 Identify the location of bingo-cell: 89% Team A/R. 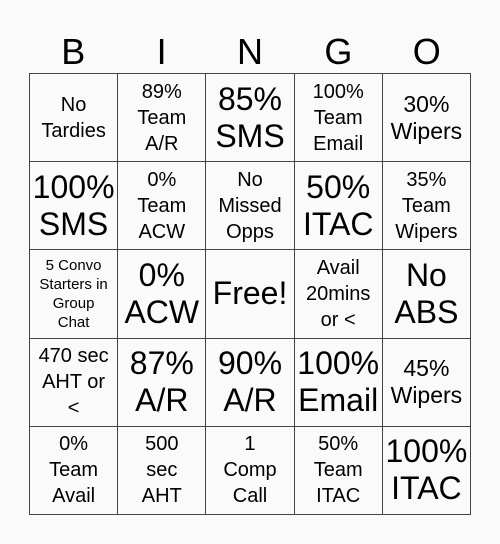
(162, 118).